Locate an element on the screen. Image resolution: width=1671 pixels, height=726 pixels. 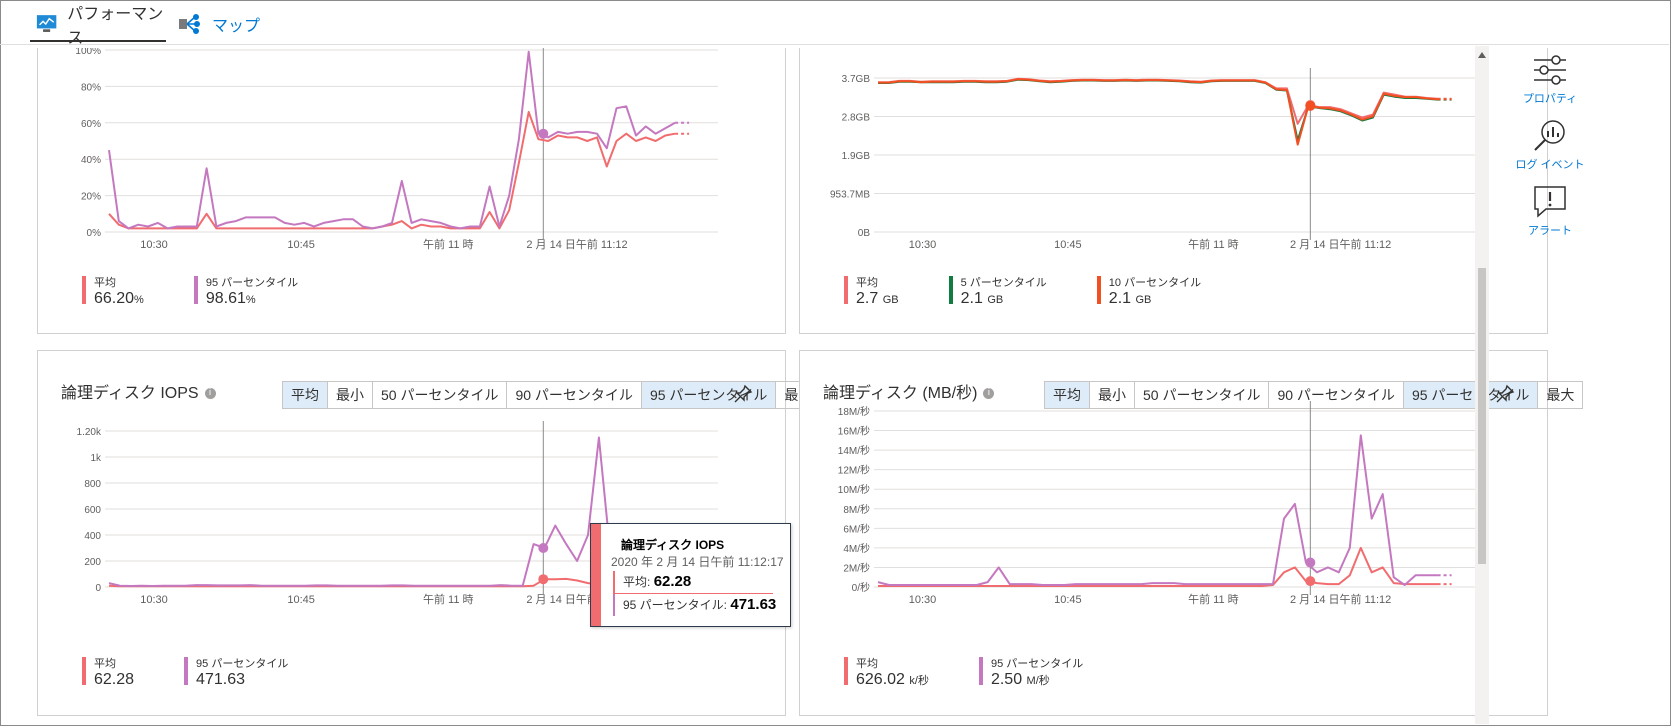
legend-item-p10: 10 パーセンタイル 2.1 GB is located at coordinates (1149, 291).